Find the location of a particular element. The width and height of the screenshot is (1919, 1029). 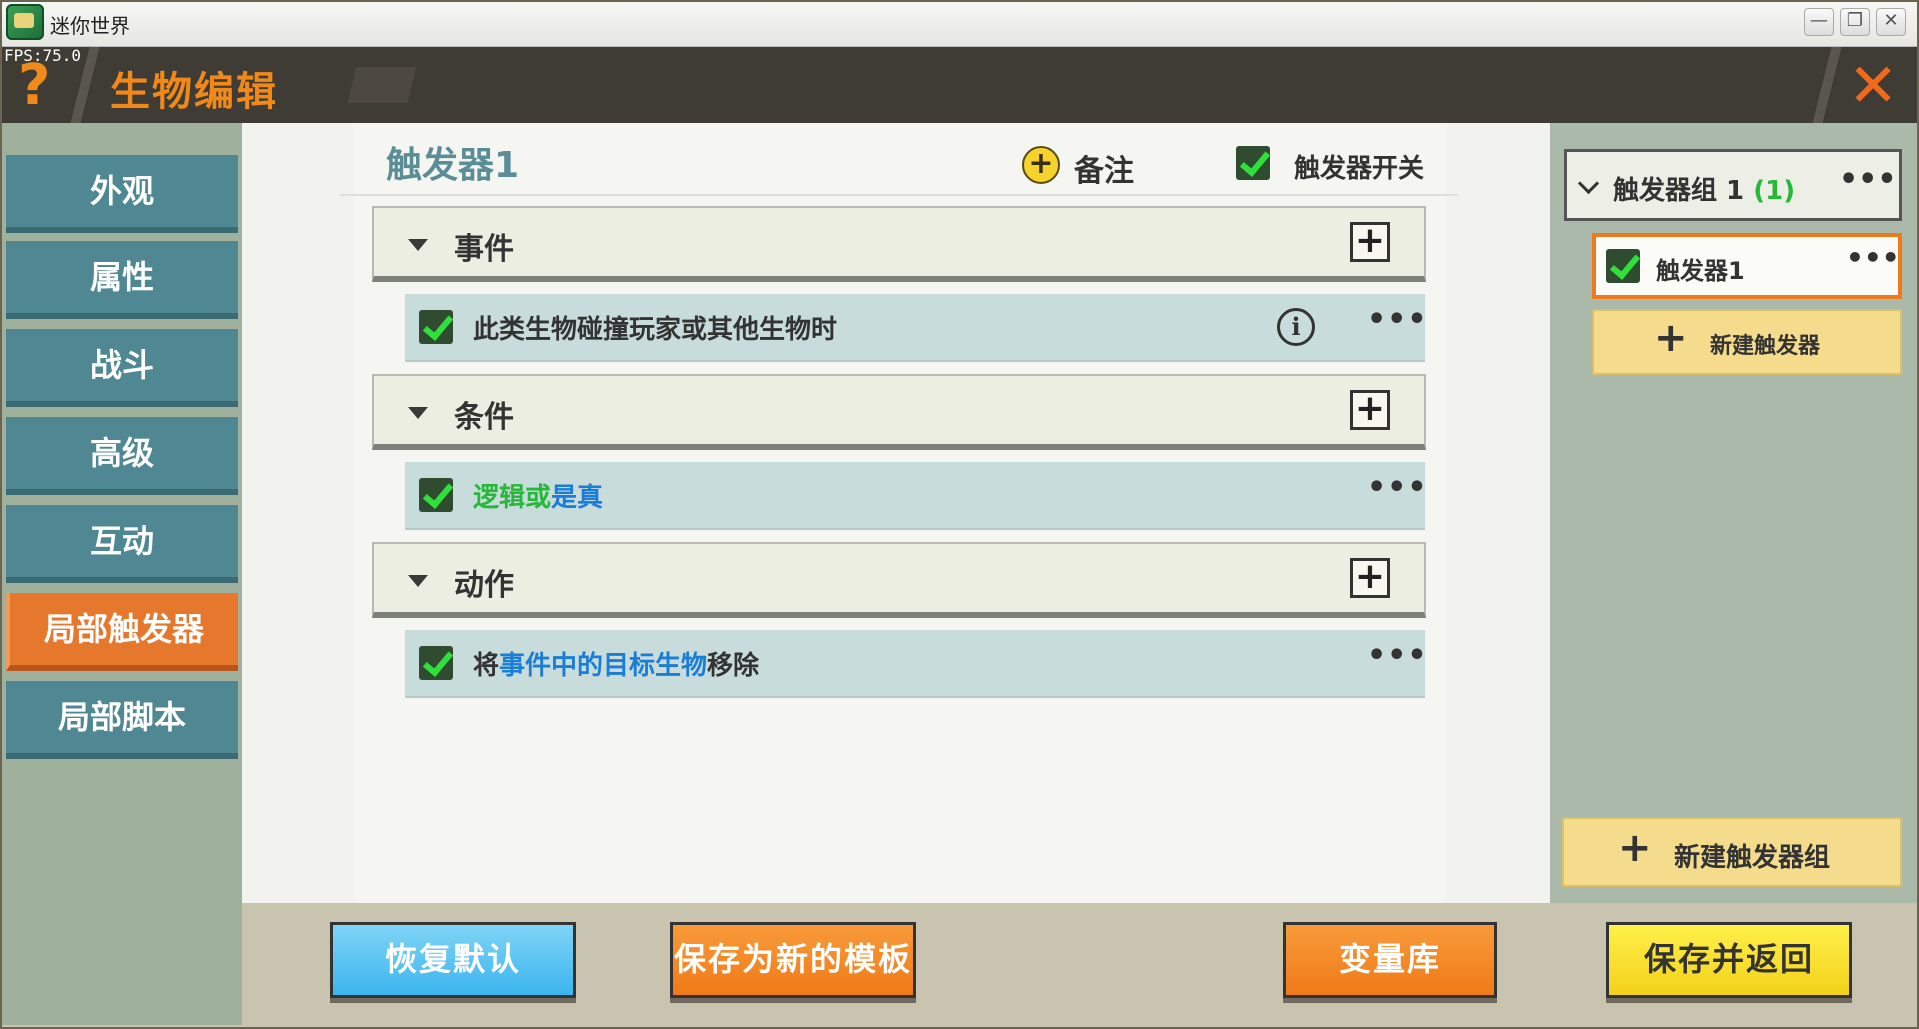

editor-header: ? 生物编辑 ✕ is located at coordinates (959, 85).